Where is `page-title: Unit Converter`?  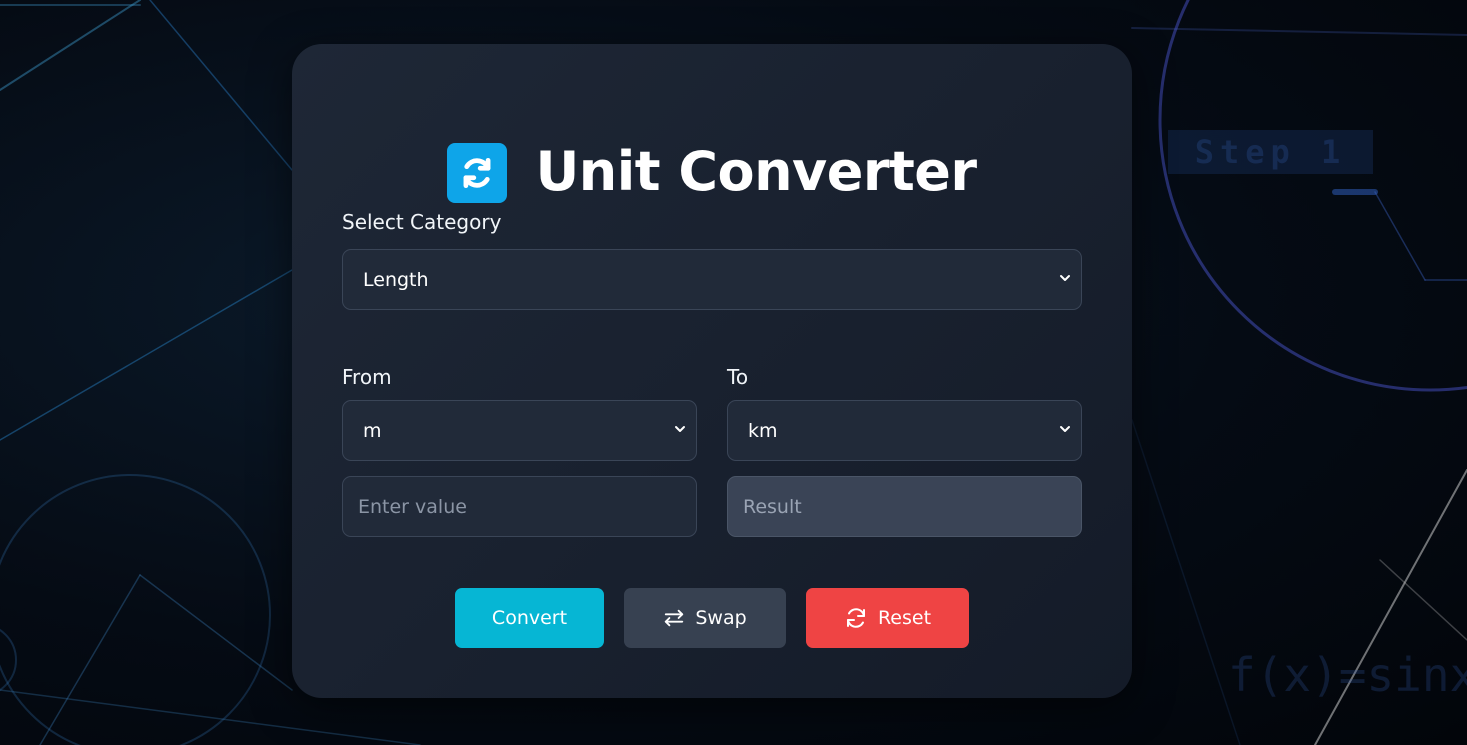
page-title: Unit Converter is located at coordinates (756, 171).